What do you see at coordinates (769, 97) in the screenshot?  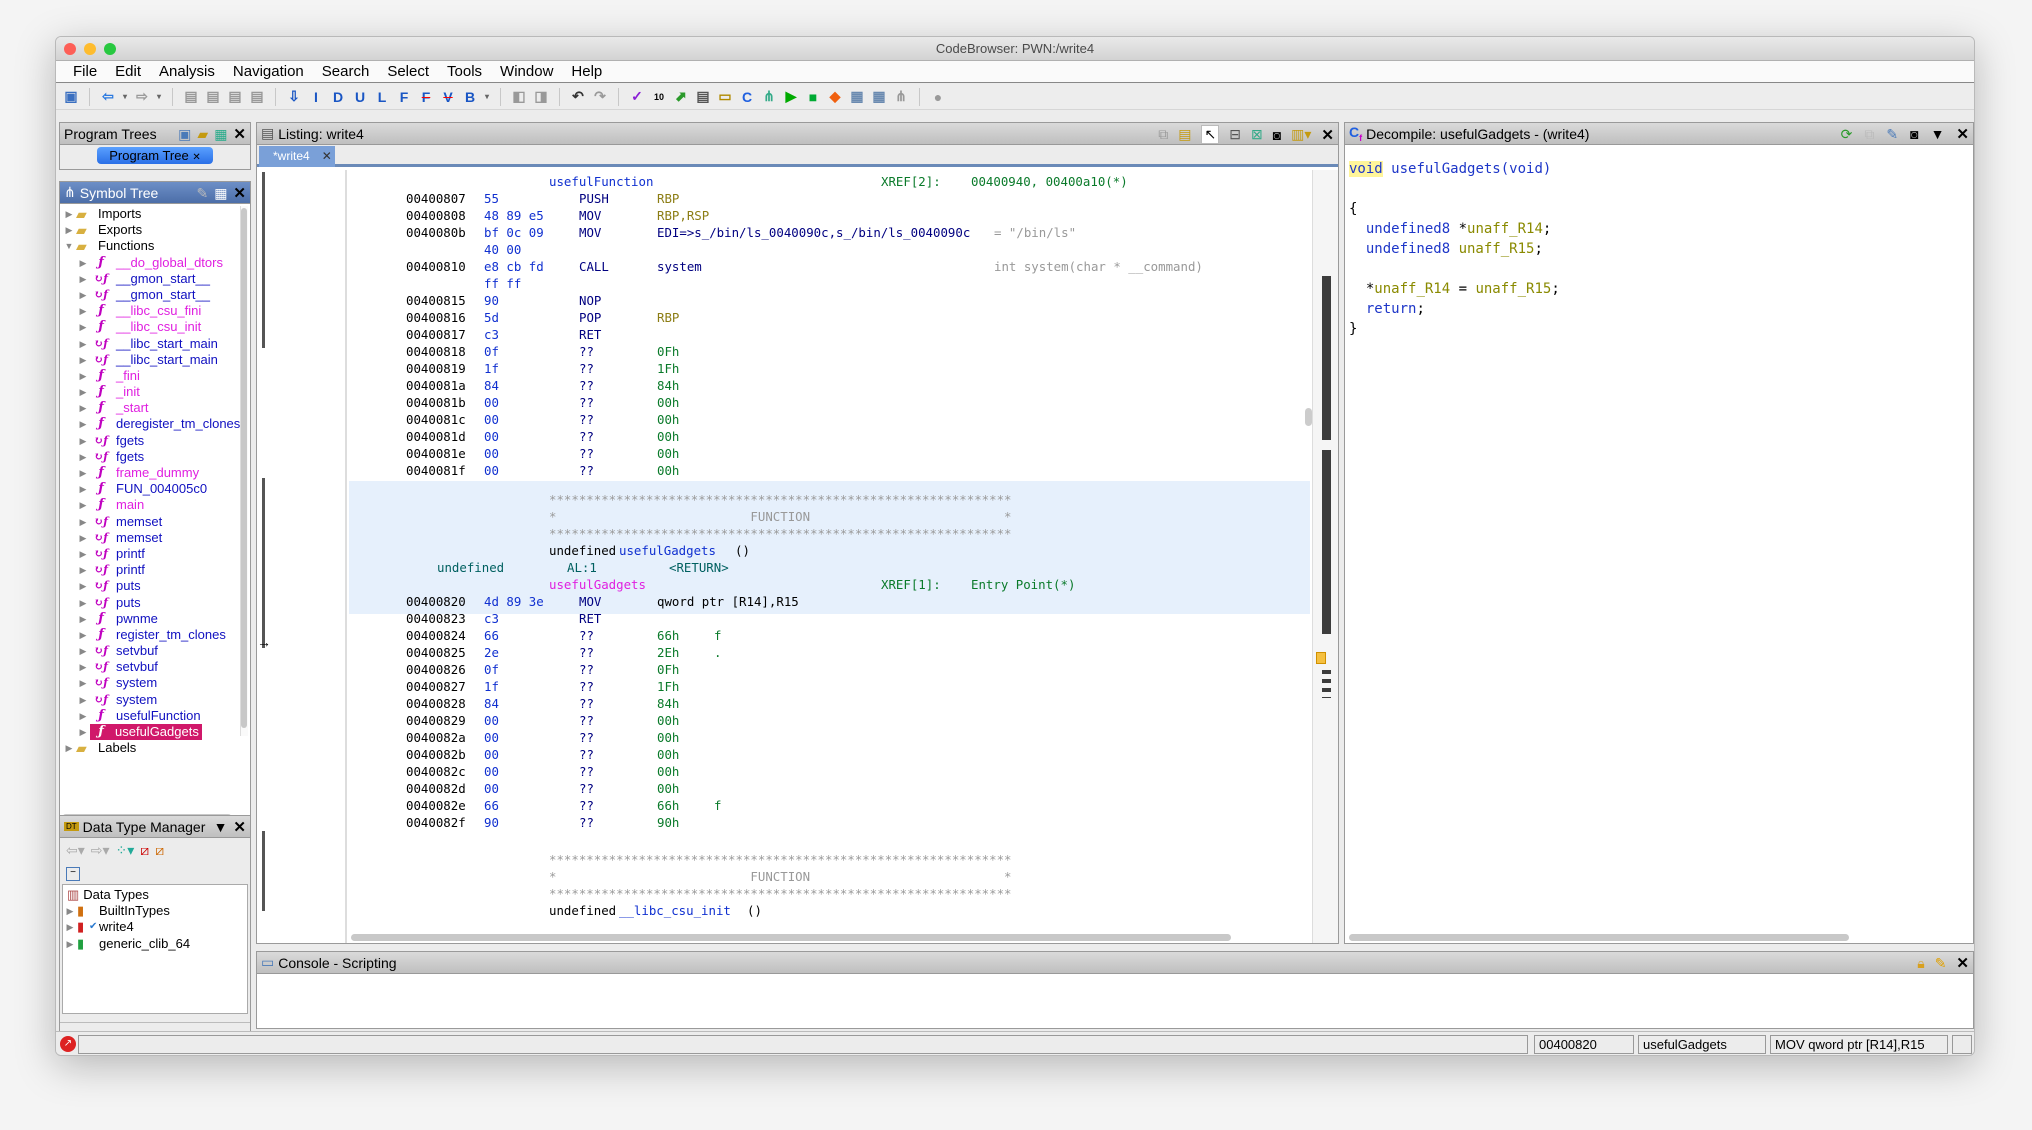 I see `function-graph-icon: ⋔` at bounding box center [769, 97].